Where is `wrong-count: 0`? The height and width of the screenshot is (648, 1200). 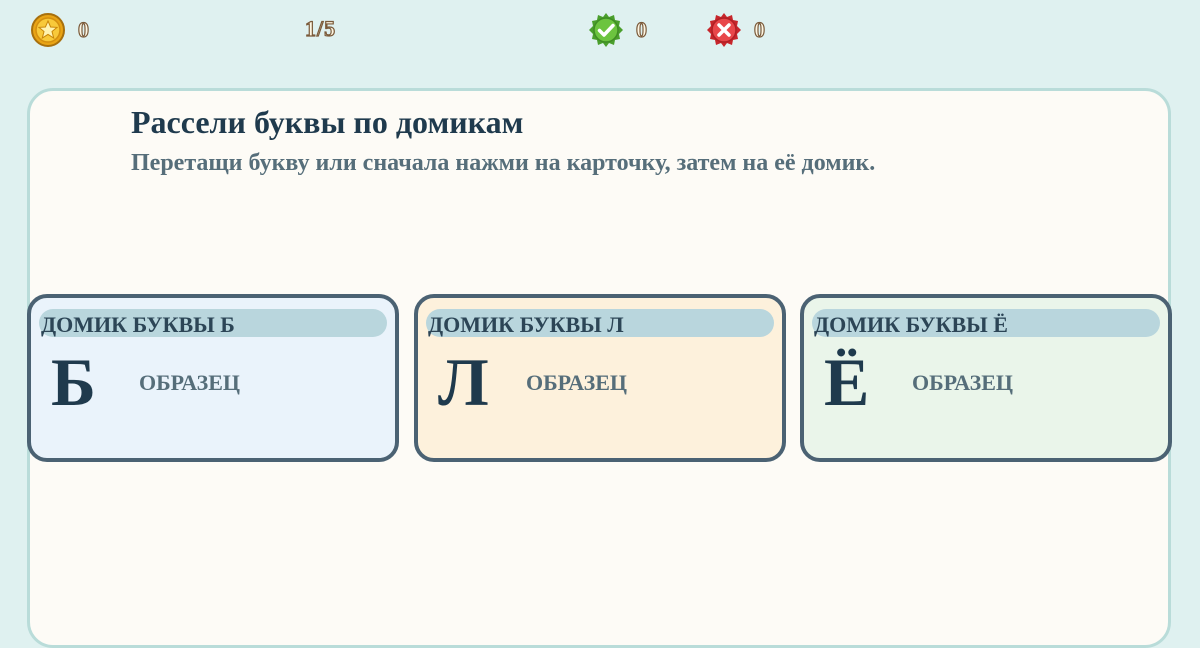 wrong-count: 0 is located at coordinates (759, 29).